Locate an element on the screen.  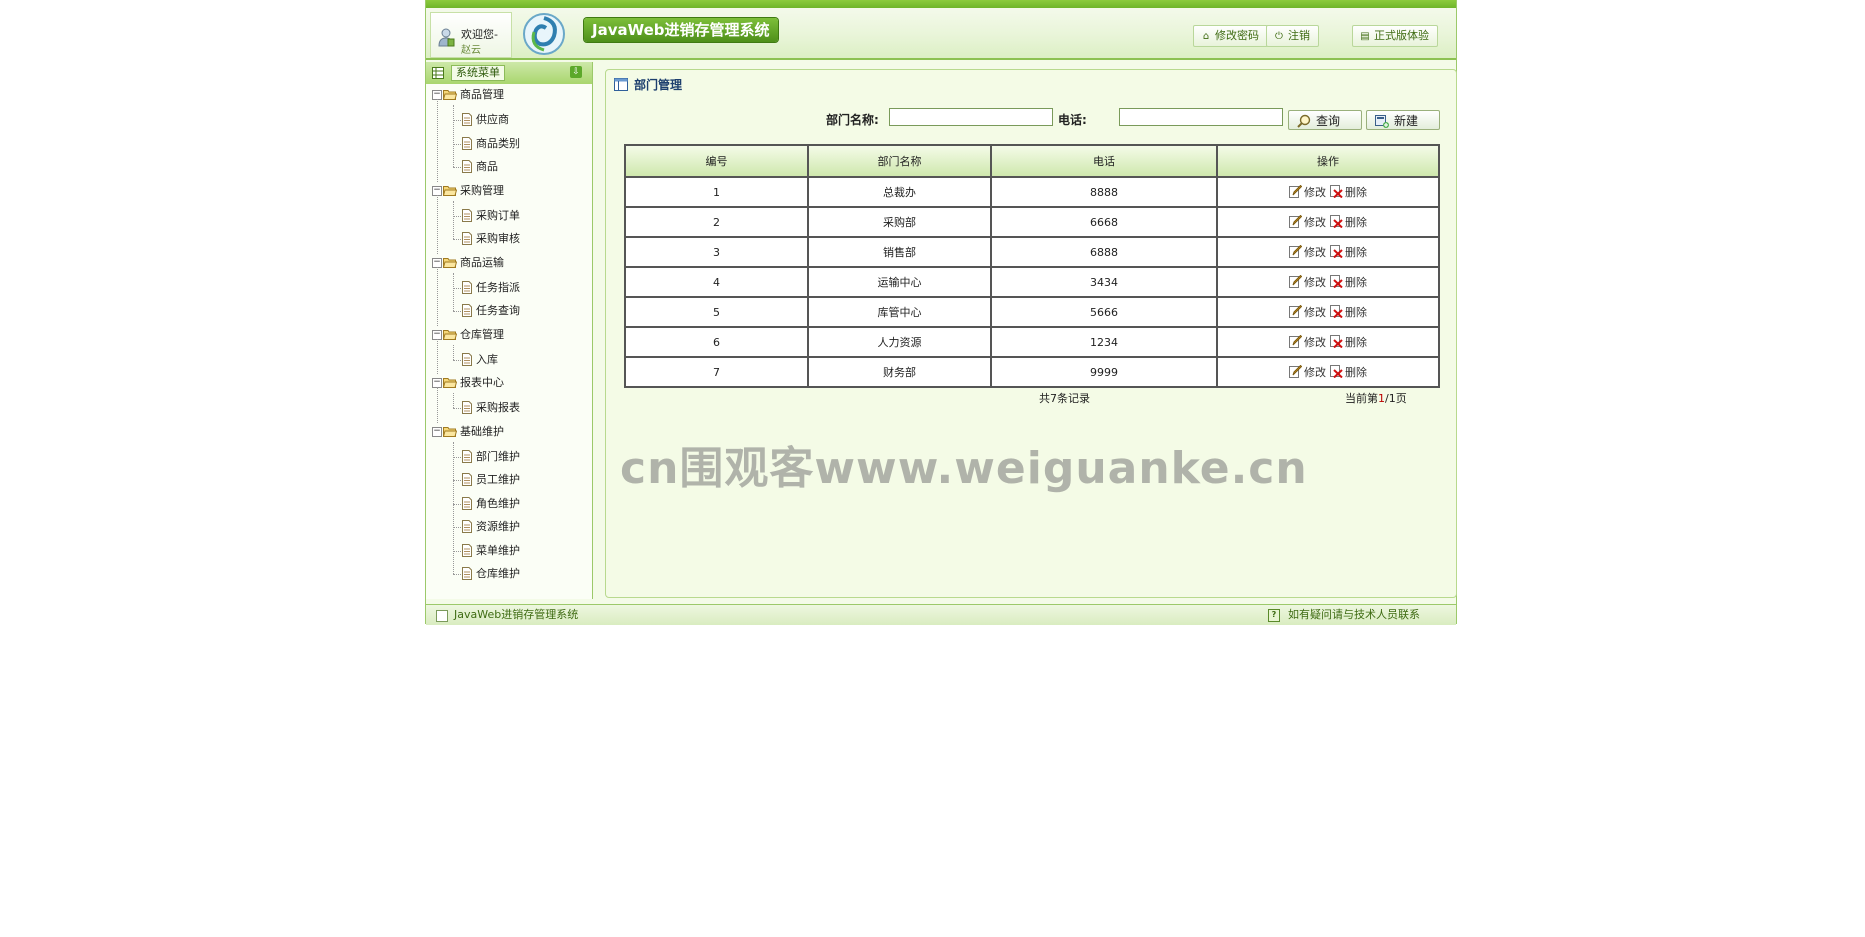
cell-phone: 6668 is located at coordinates (1104, 222).